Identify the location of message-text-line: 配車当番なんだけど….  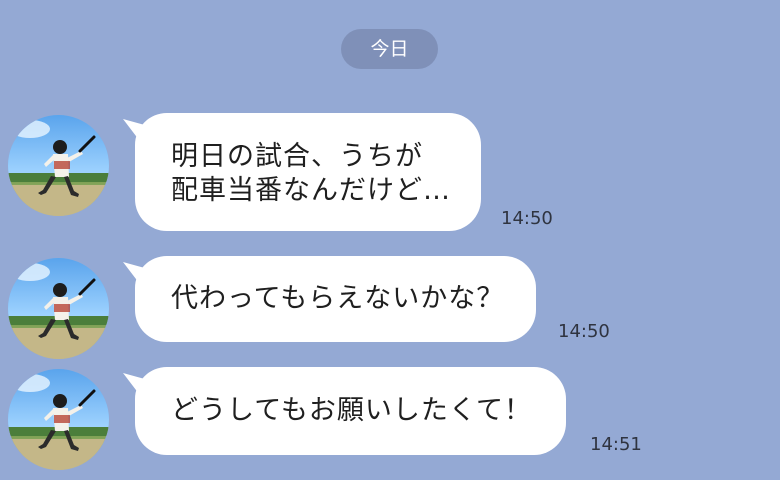
(311, 190).